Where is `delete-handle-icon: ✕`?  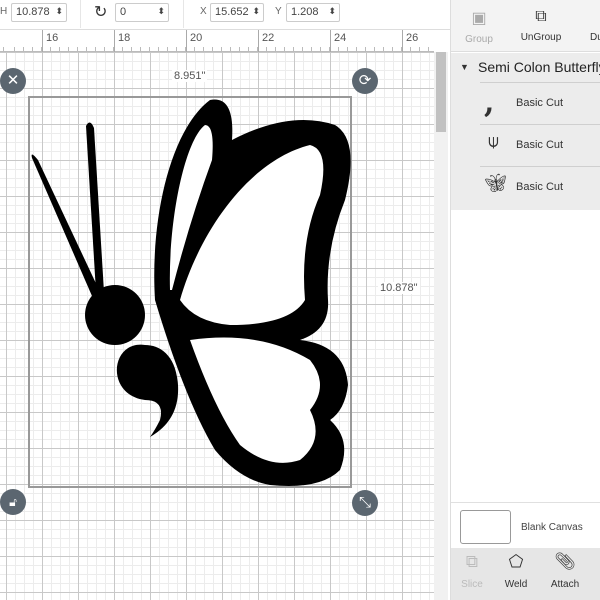 delete-handle-icon: ✕ is located at coordinates (13, 81).